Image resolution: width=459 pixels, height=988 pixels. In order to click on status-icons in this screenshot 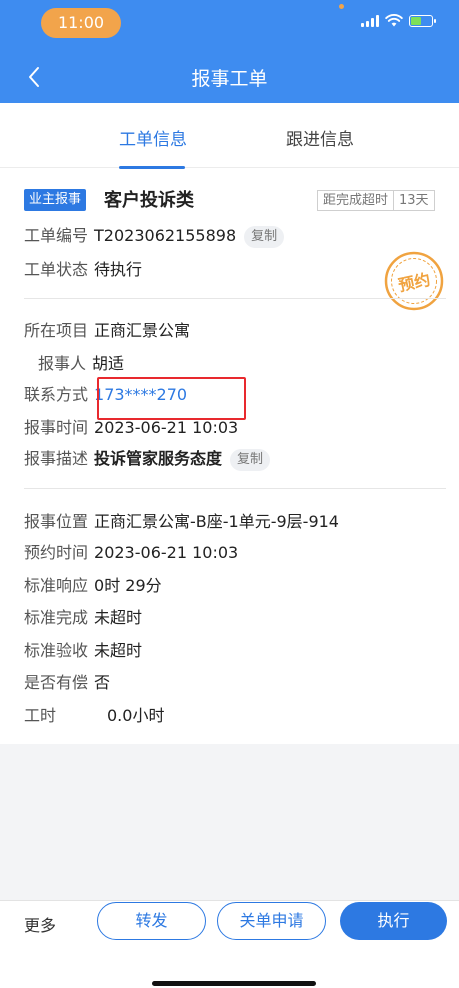, I will do `click(398, 20)`.